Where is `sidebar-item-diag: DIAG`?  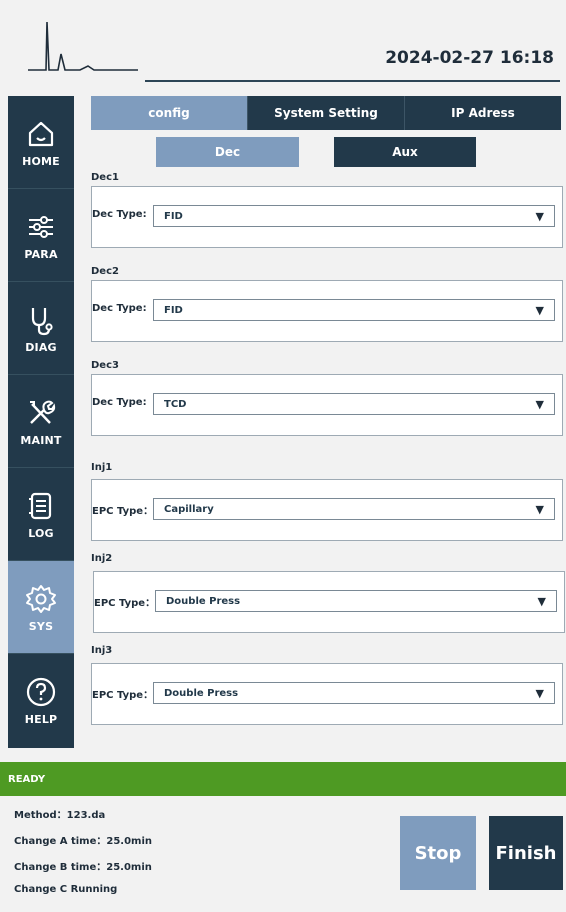 sidebar-item-diag: DIAG is located at coordinates (41, 328).